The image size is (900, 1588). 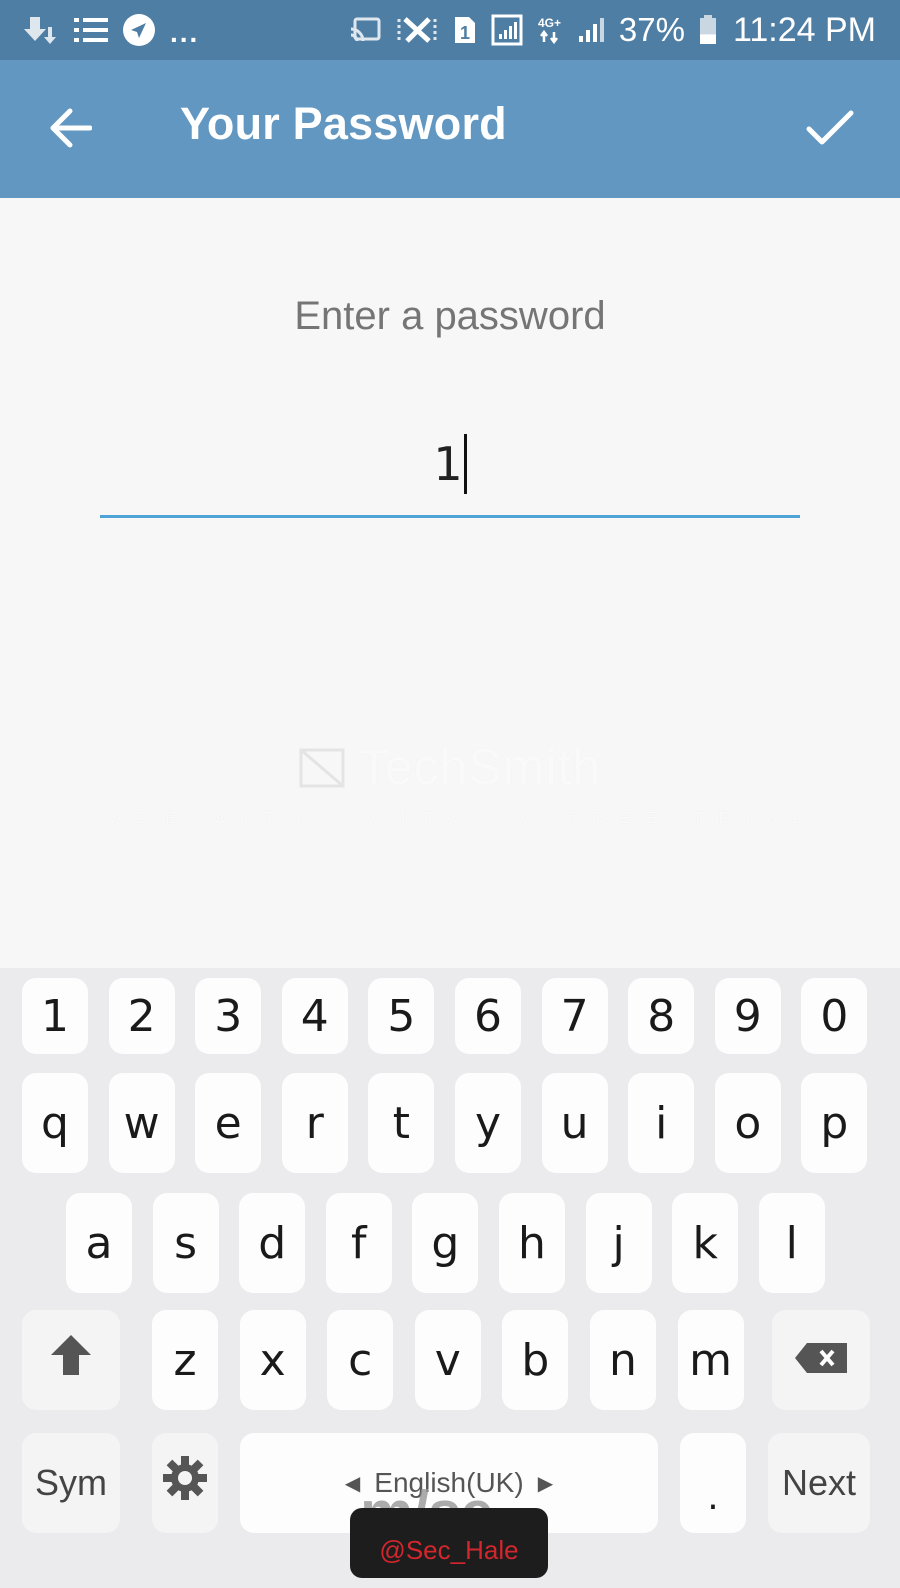 What do you see at coordinates (651, 29) in the screenshot?
I see `battery-percentage: 37%` at bounding box center [651, 29].